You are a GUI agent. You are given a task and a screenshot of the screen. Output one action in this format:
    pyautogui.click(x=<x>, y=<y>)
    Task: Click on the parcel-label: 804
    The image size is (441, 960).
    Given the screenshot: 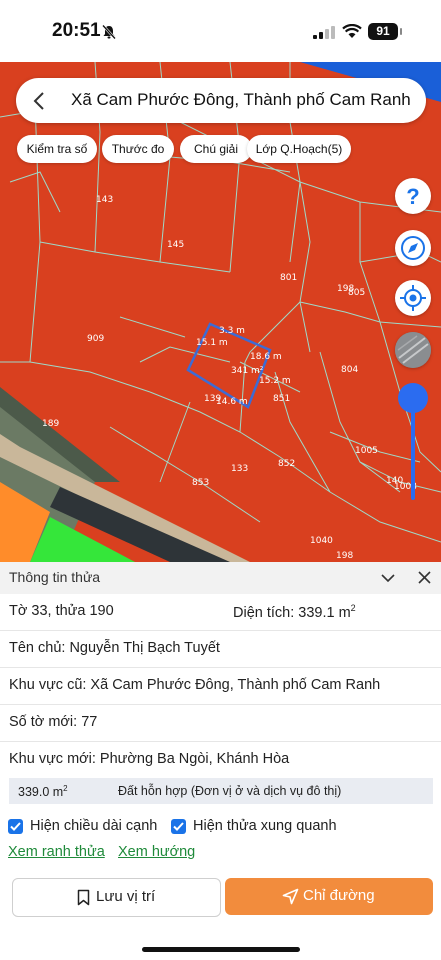 What is the action you would take?
    pyautogui.click(x=350, y=370)
    